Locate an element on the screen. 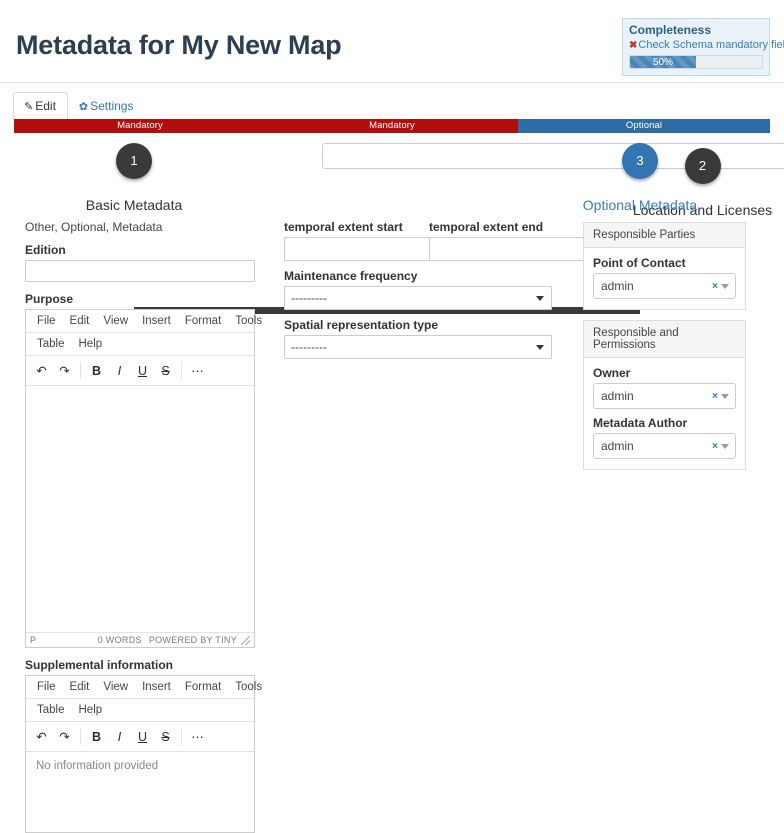 The height and width of the screenshot is (833, 784). status-element-path: P is located at coordinates (33, 640).